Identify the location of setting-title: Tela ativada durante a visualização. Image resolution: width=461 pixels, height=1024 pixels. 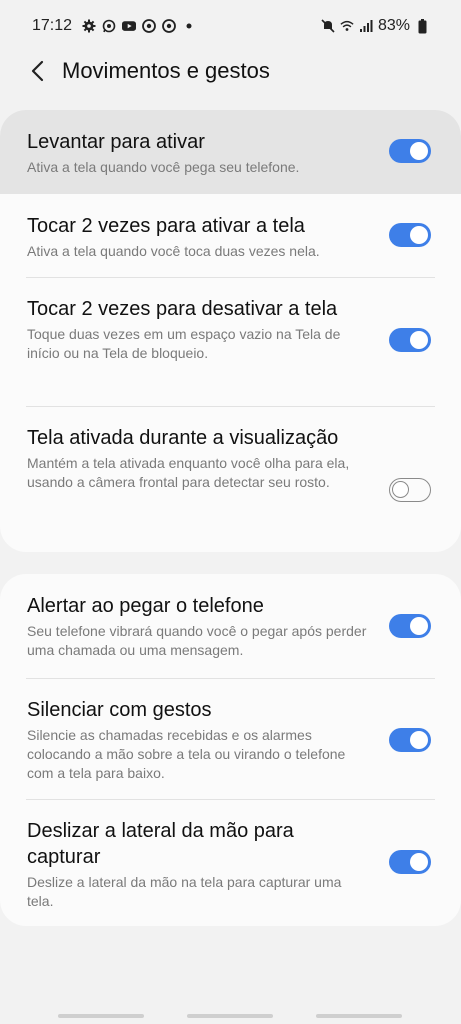
(183, 438).